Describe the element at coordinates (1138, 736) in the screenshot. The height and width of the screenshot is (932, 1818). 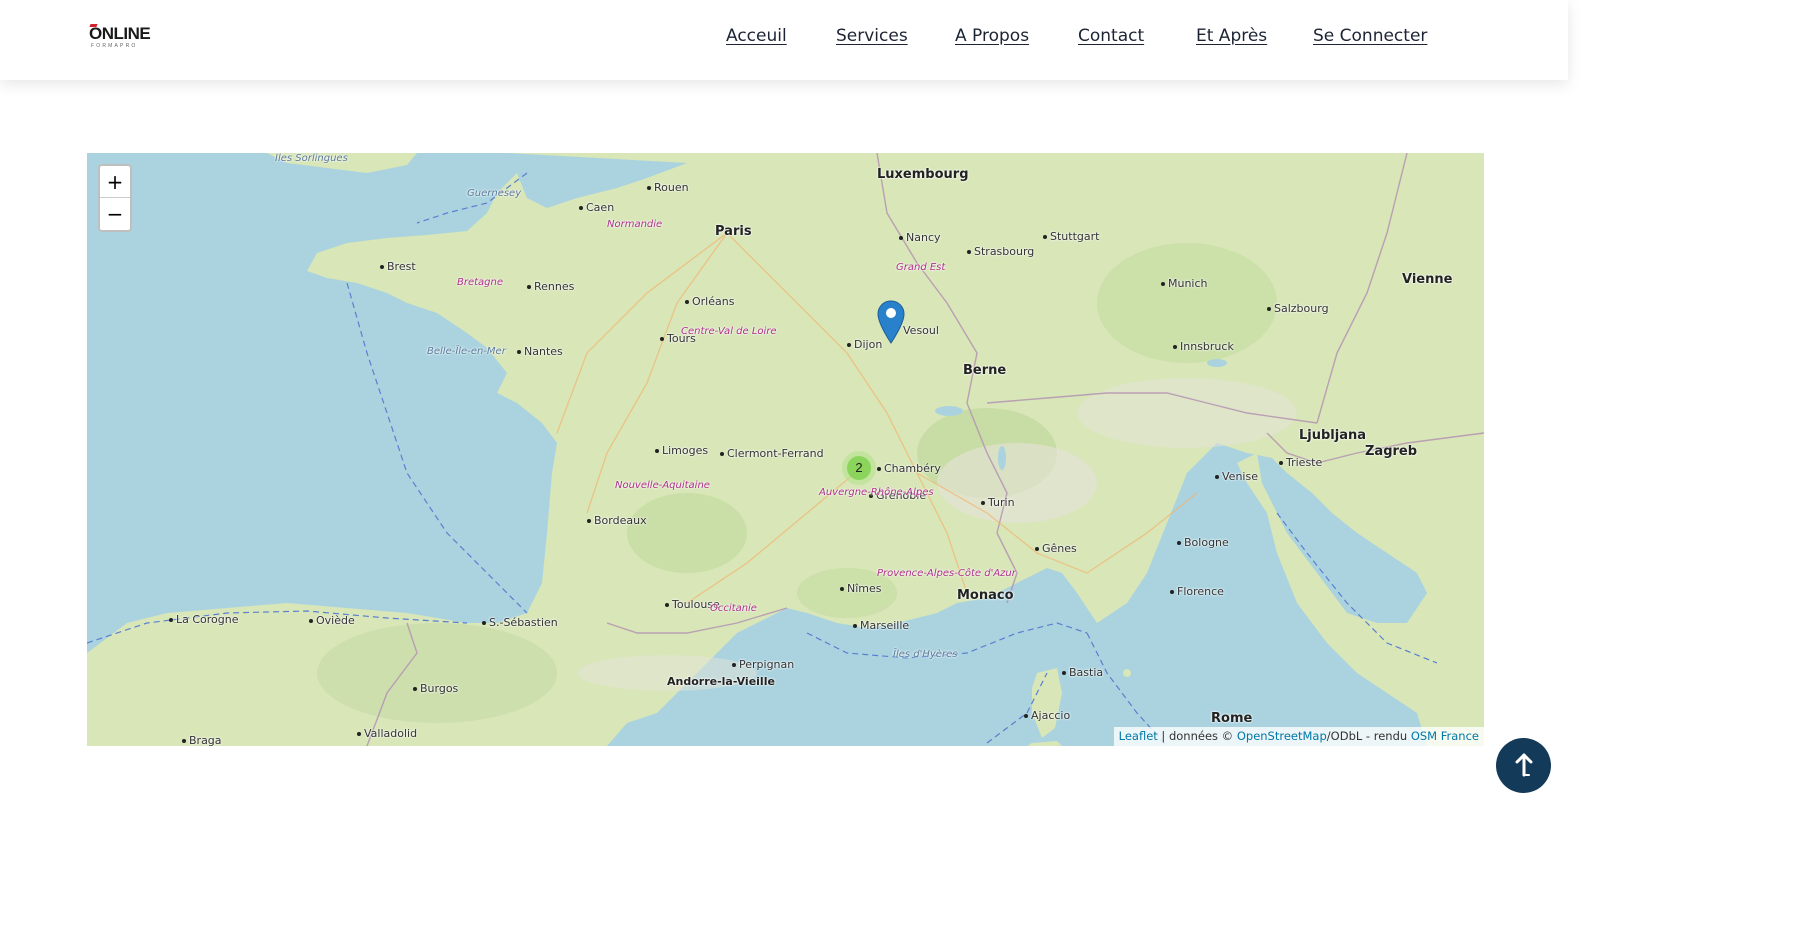
I see `leaflet-link: Leaflet` at that location.